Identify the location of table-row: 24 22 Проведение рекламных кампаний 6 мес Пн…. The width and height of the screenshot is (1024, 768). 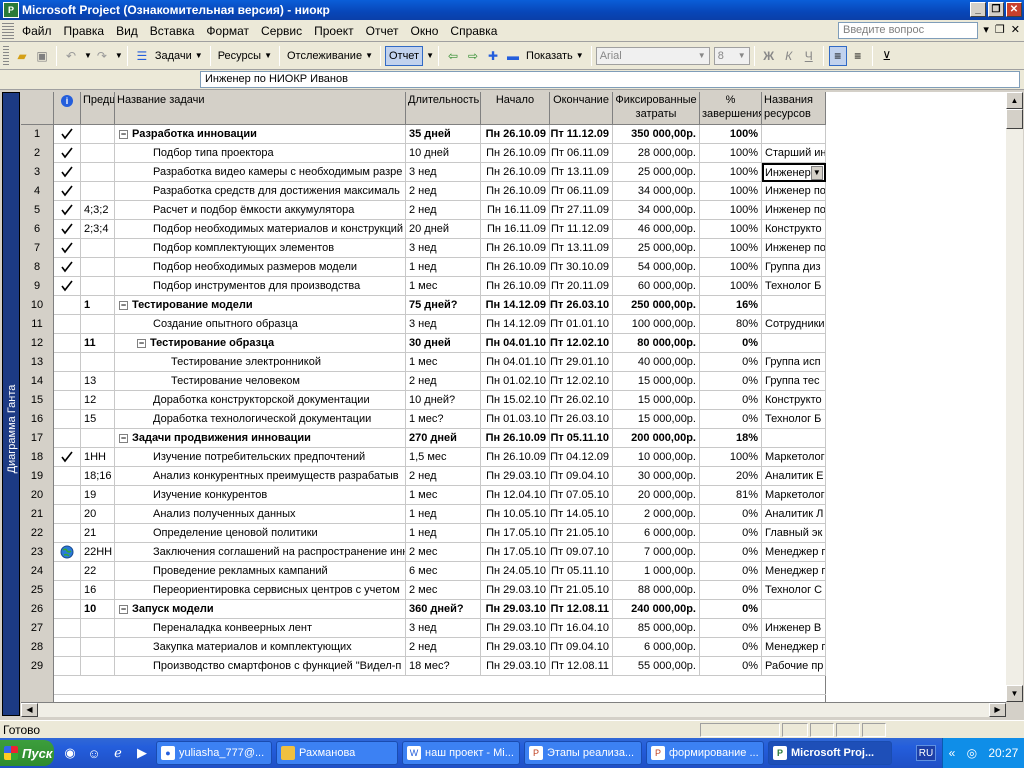
(423, 571).